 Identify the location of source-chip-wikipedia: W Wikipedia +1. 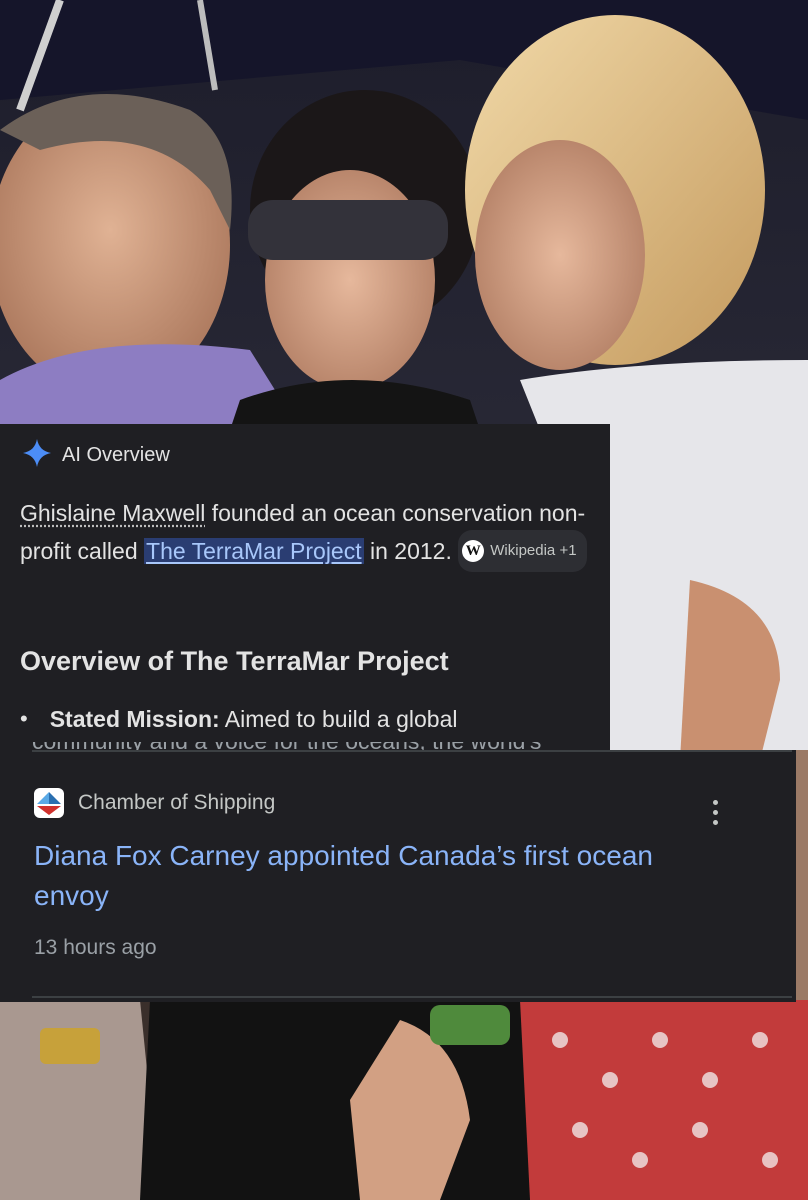
(522, 551).